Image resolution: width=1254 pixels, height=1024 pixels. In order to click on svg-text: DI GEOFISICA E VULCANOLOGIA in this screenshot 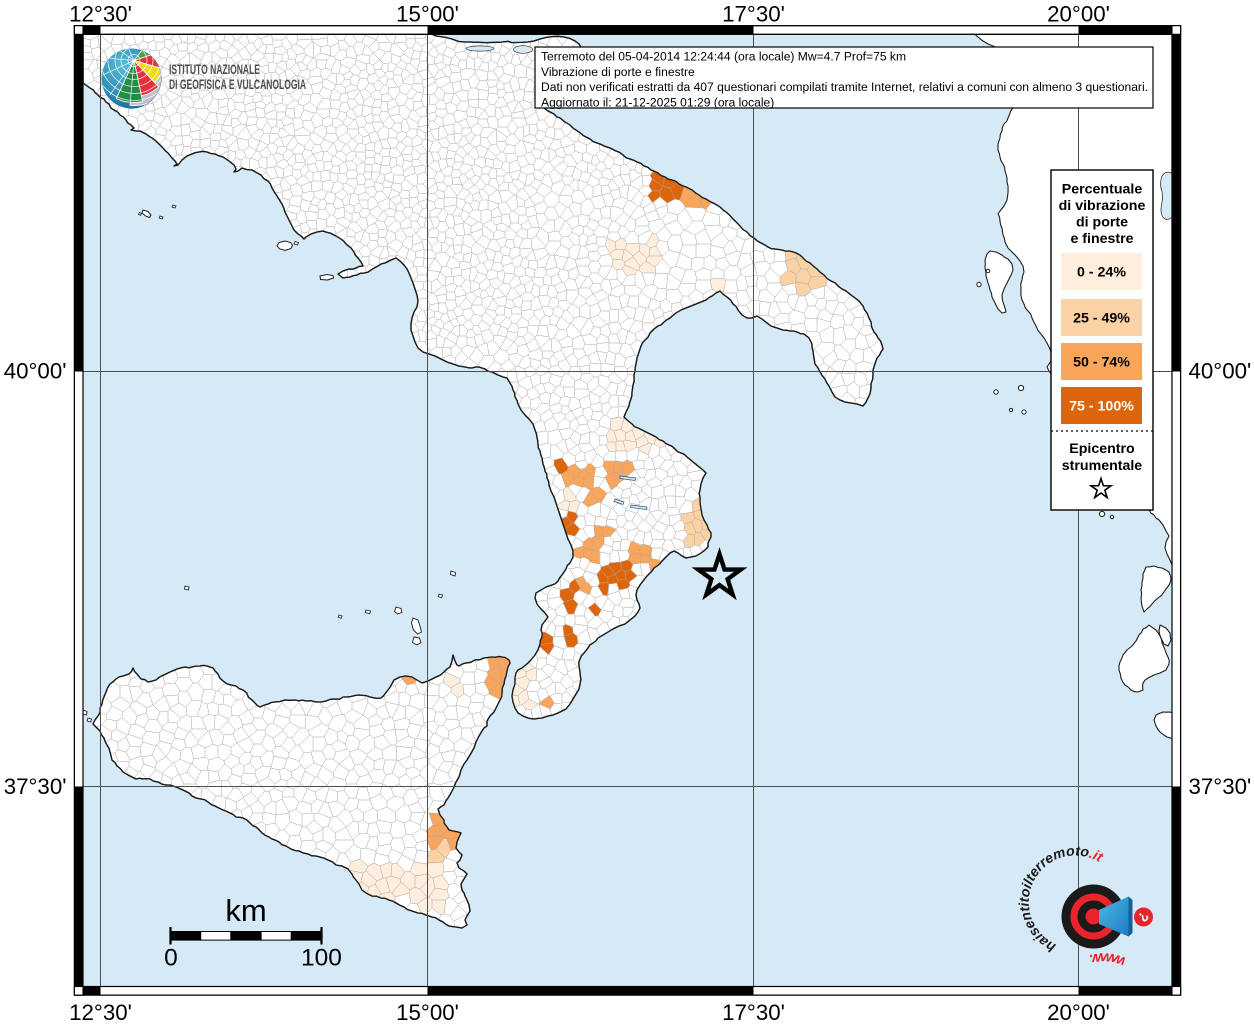, I will do `click(237, 84)`.